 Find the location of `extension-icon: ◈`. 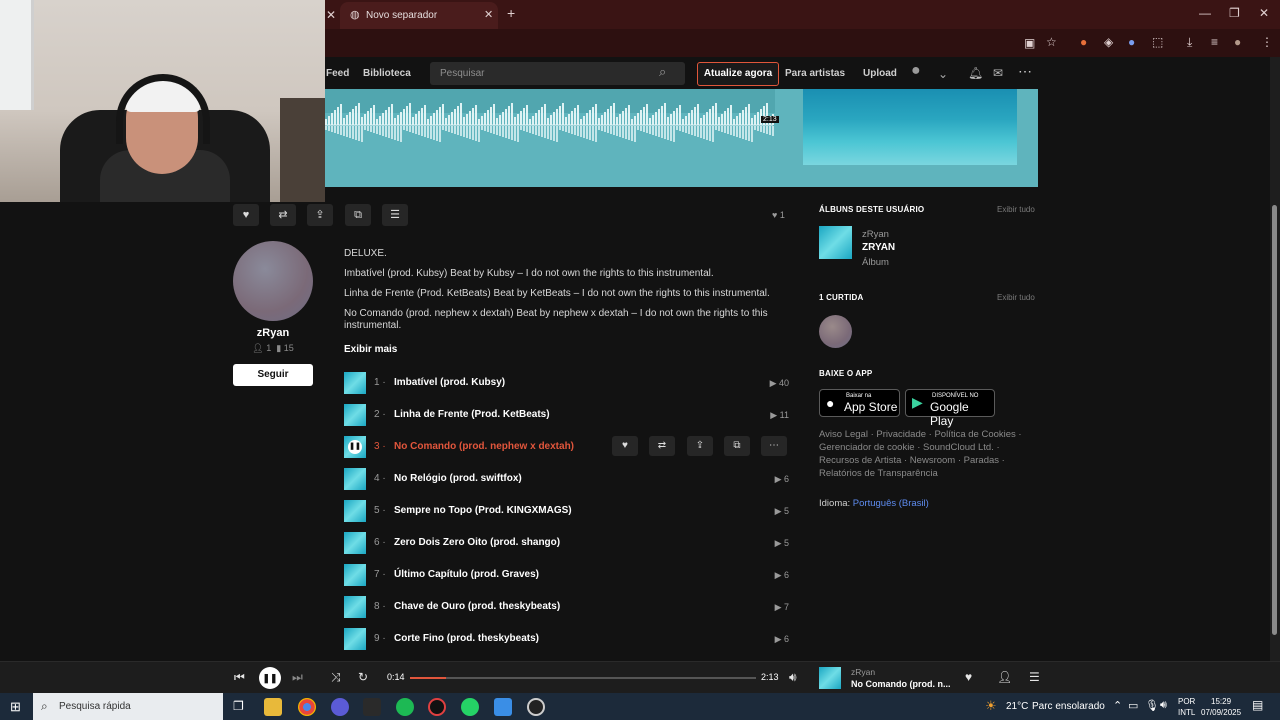

extension-icon: ◈ is located at coordinates (1108, 42).